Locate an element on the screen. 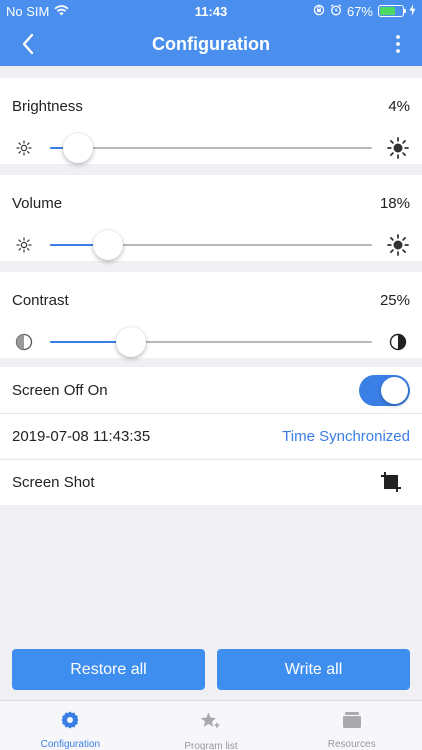  brightness-card: Brightness 4% is located at coordinates (211, 121).